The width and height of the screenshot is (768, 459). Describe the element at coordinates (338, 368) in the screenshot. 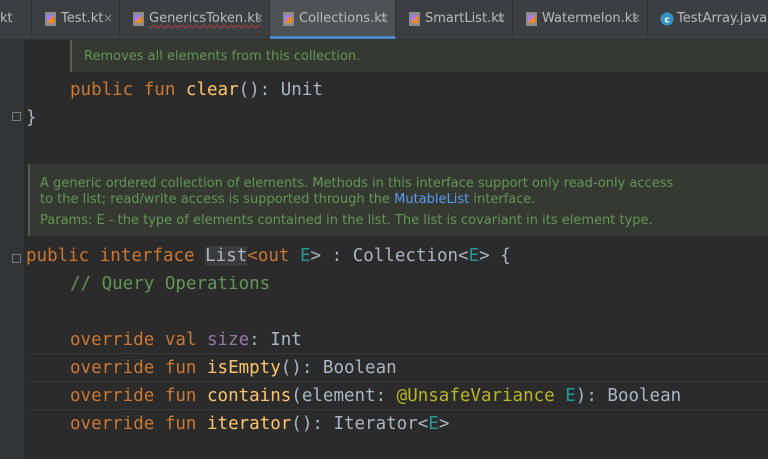

I see `code-text: (): Boolean` at that location.